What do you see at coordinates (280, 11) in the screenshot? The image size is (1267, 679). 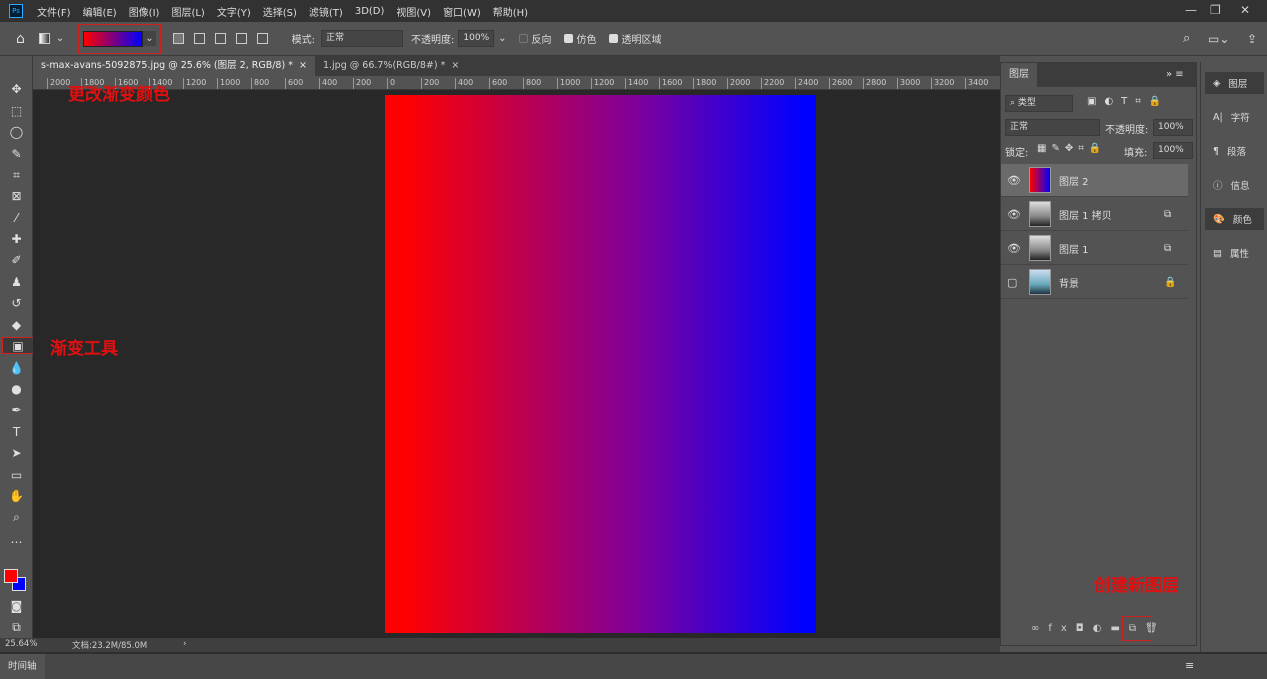 I see `menu-select: 选择(S)` at bounding box center [280, 11].